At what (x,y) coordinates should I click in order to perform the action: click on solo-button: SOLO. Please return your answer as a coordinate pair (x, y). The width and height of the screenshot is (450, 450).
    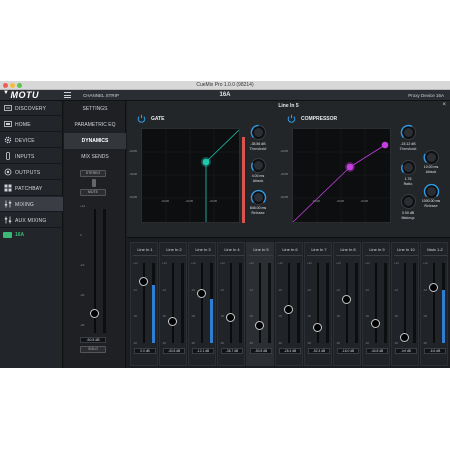
    Looking at the image, I should click on (93, 349).